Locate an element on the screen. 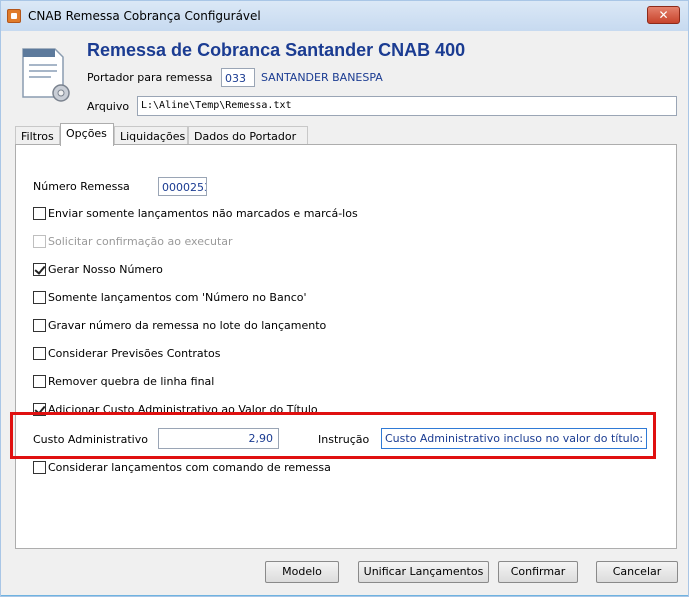  unificar-lancamentos-button: Unificar Lançamentos is located at coordinates (423, 572).